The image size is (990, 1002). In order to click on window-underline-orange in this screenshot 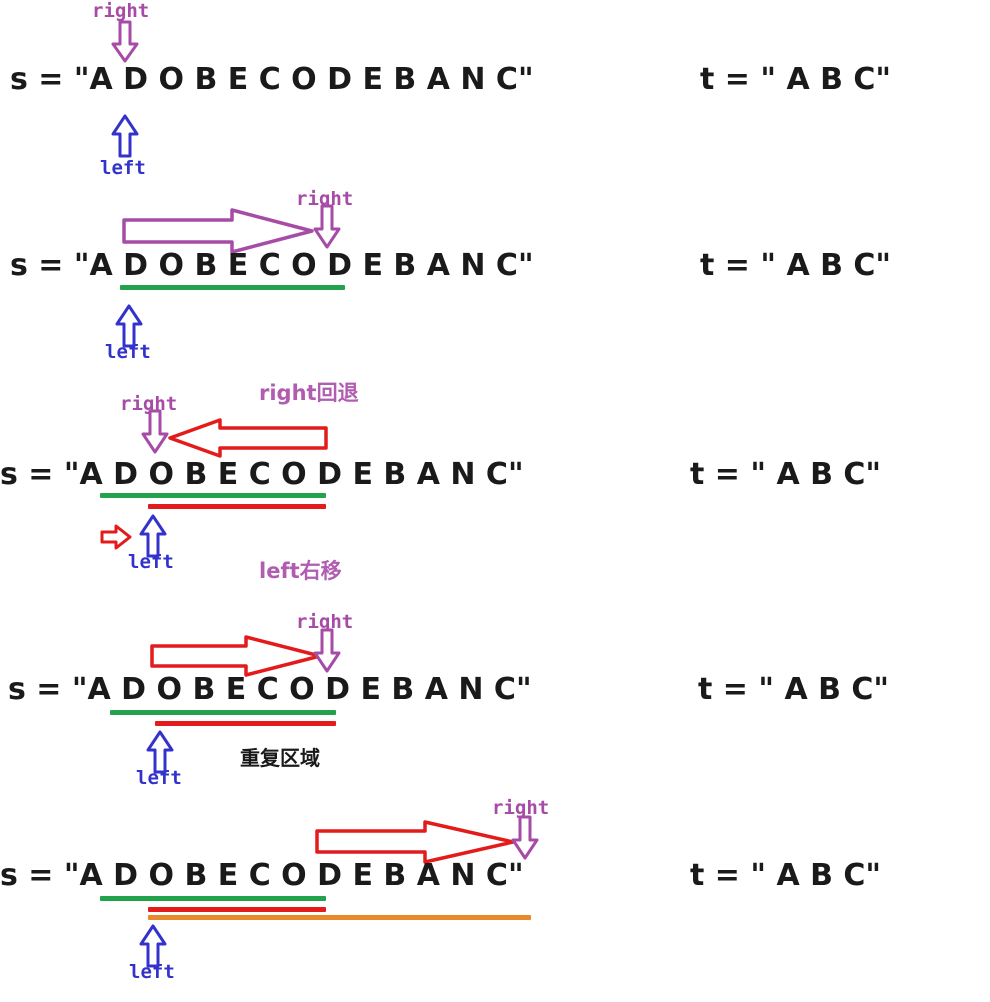, I will do `click(339, 917)`.